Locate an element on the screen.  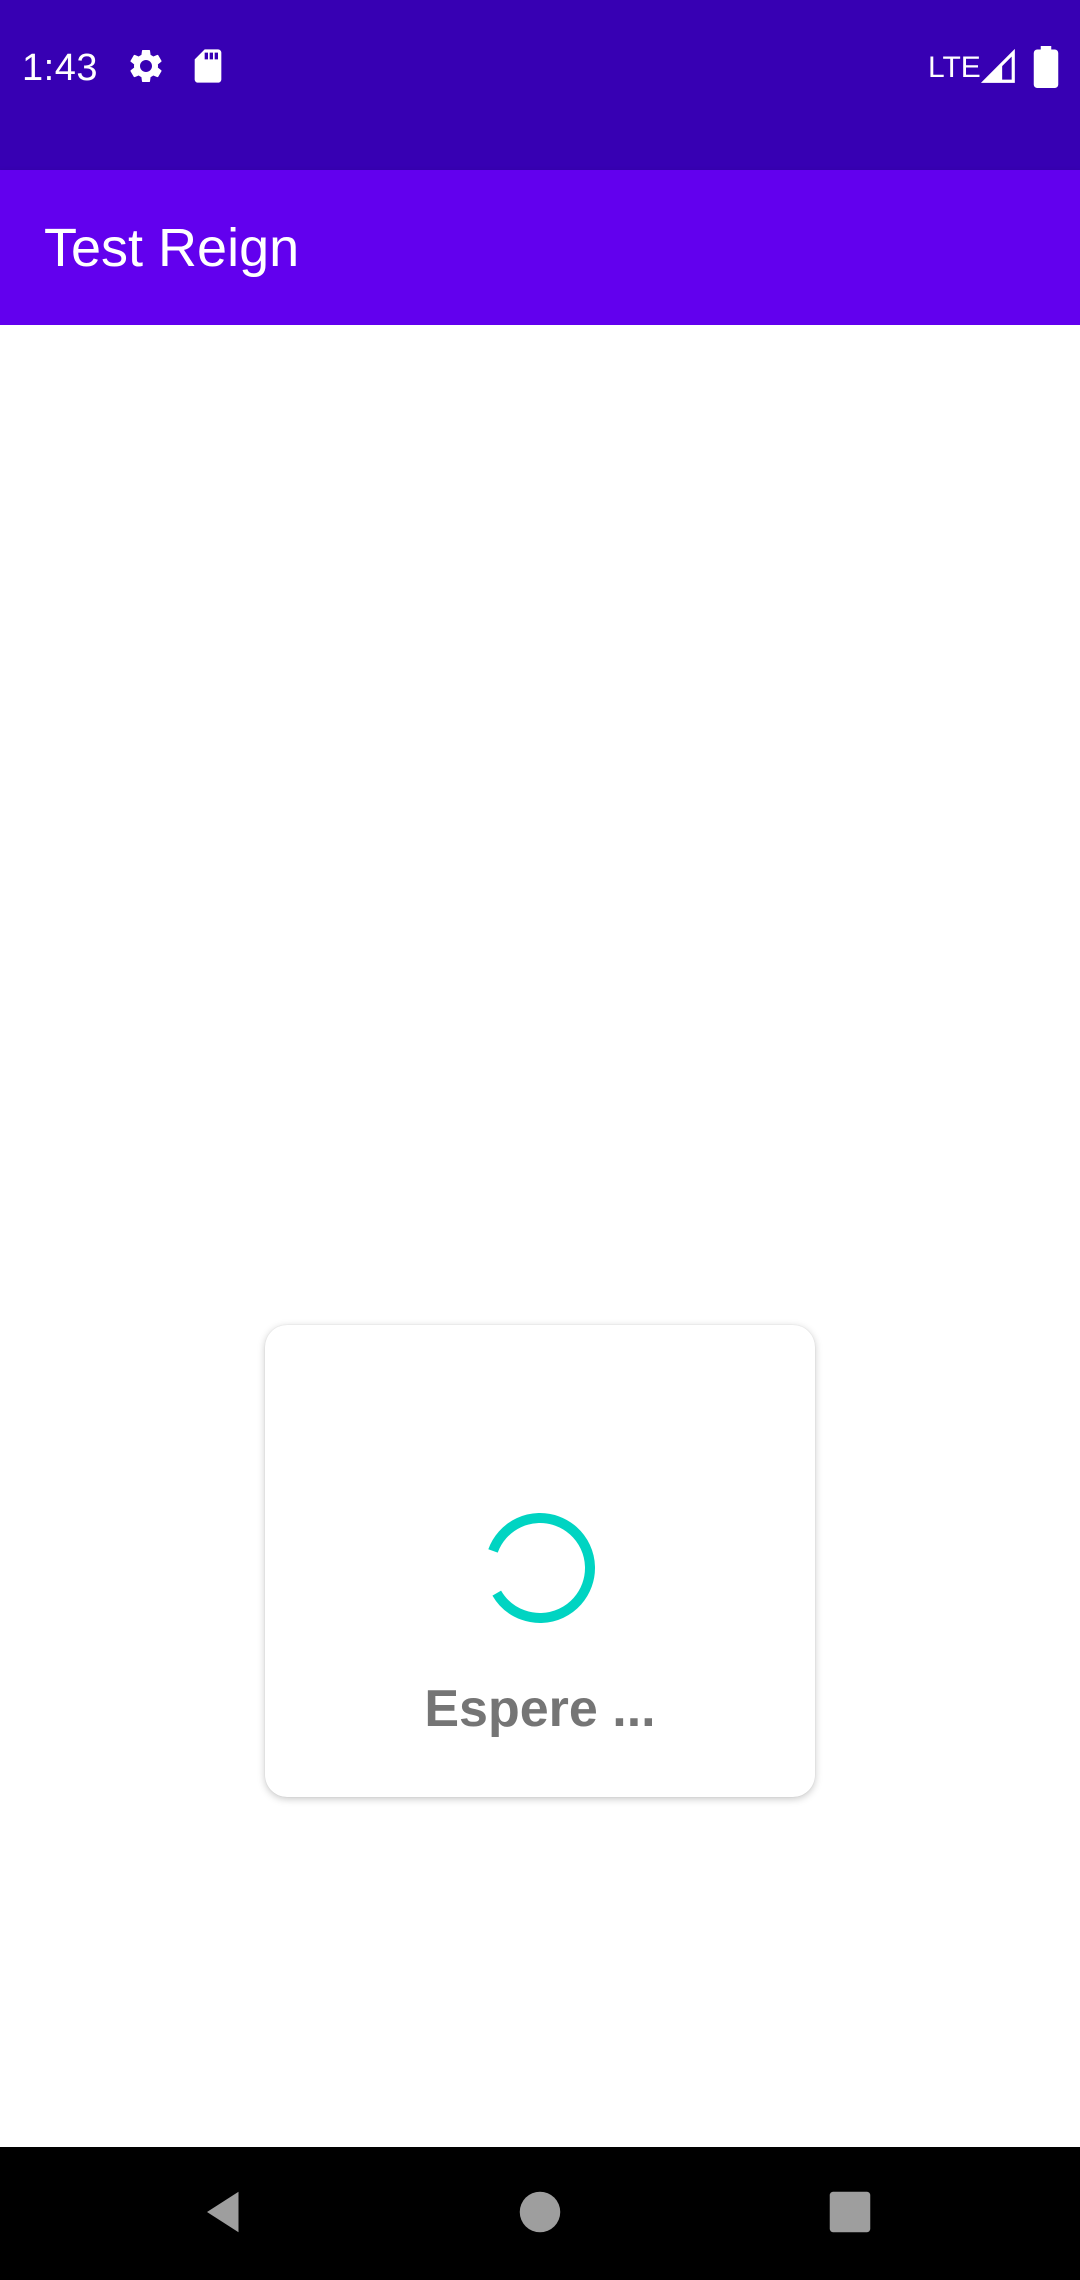
recents-button is located at coordinates (850, 2212).